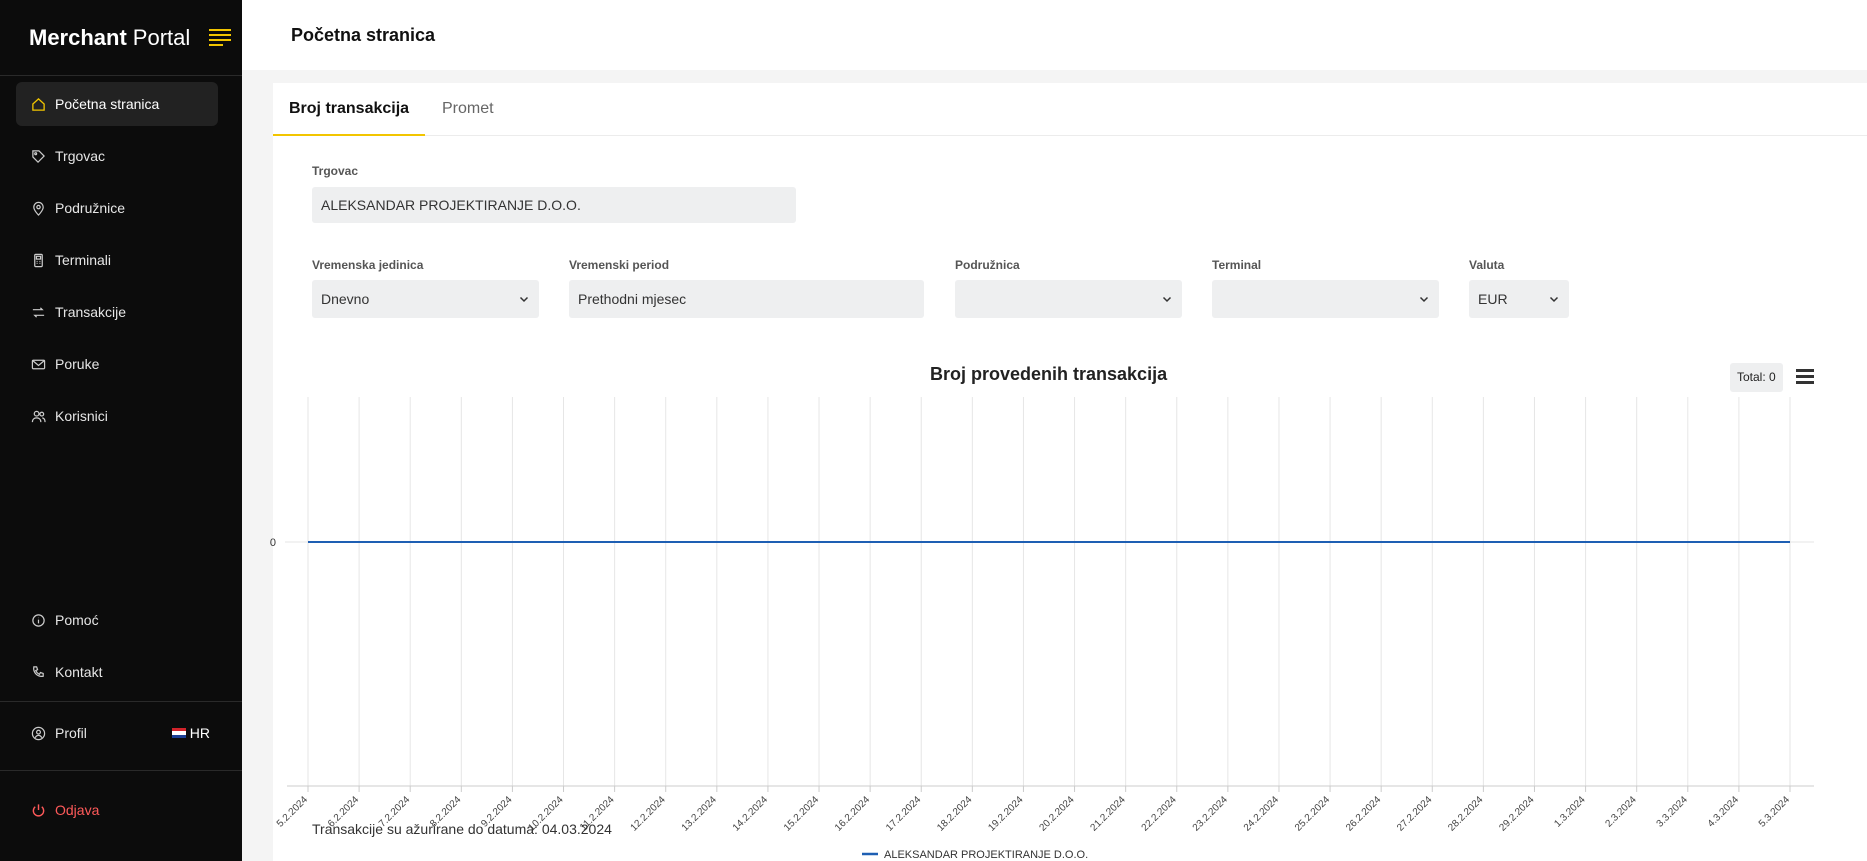  What do you see at coordinates (987, 265) in the screenshot?
I see `branch-label: Podružnica` at bounding box center [987, 265].